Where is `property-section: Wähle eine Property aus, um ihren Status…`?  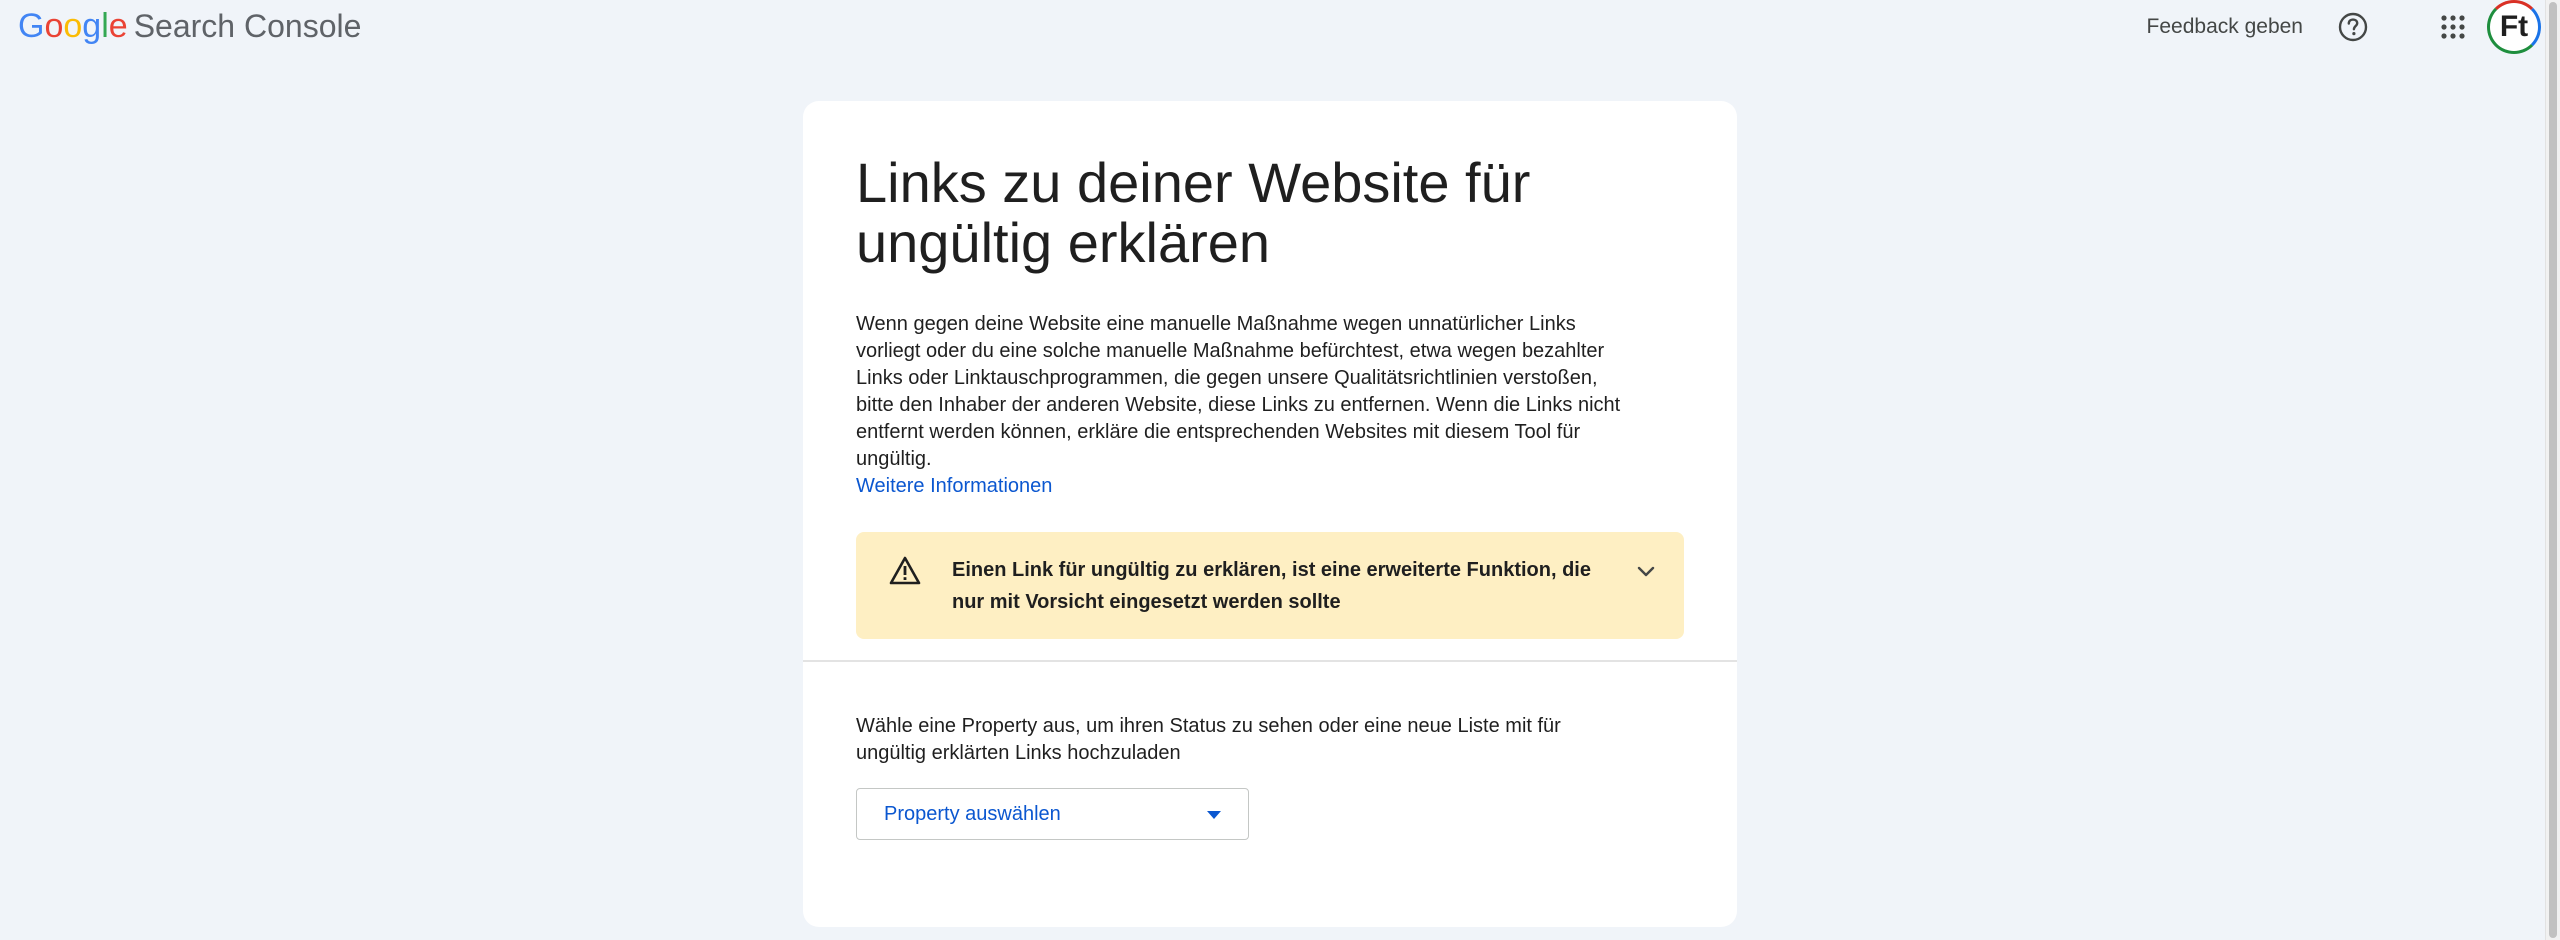 property-section: Wähle eine Property aus, um ihren Status… is located at coordinates (1266, 776).